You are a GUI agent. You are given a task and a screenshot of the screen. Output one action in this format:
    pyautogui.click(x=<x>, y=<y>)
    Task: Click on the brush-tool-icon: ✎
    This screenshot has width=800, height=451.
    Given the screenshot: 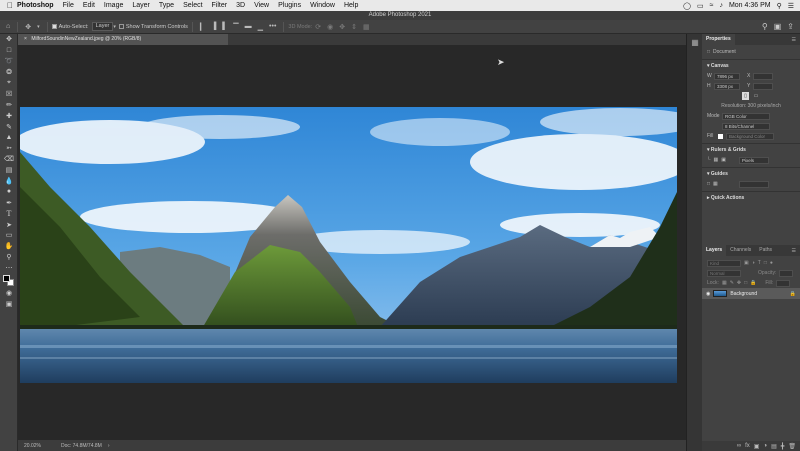 What is the action you would take?
    pyautogui.click(x=9, y=126)
    